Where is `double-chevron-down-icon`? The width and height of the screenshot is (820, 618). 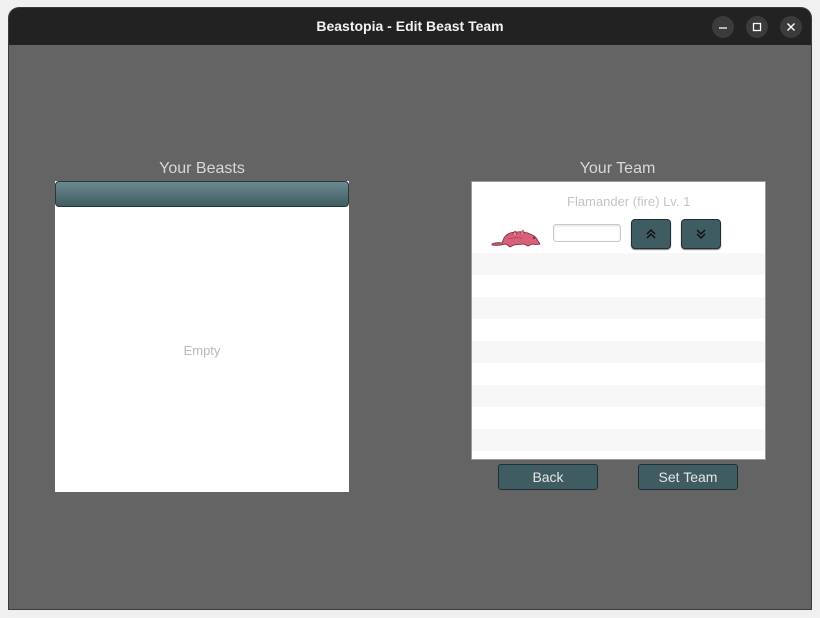
double-chevron-down-icon is located at coordinates (701, 234).